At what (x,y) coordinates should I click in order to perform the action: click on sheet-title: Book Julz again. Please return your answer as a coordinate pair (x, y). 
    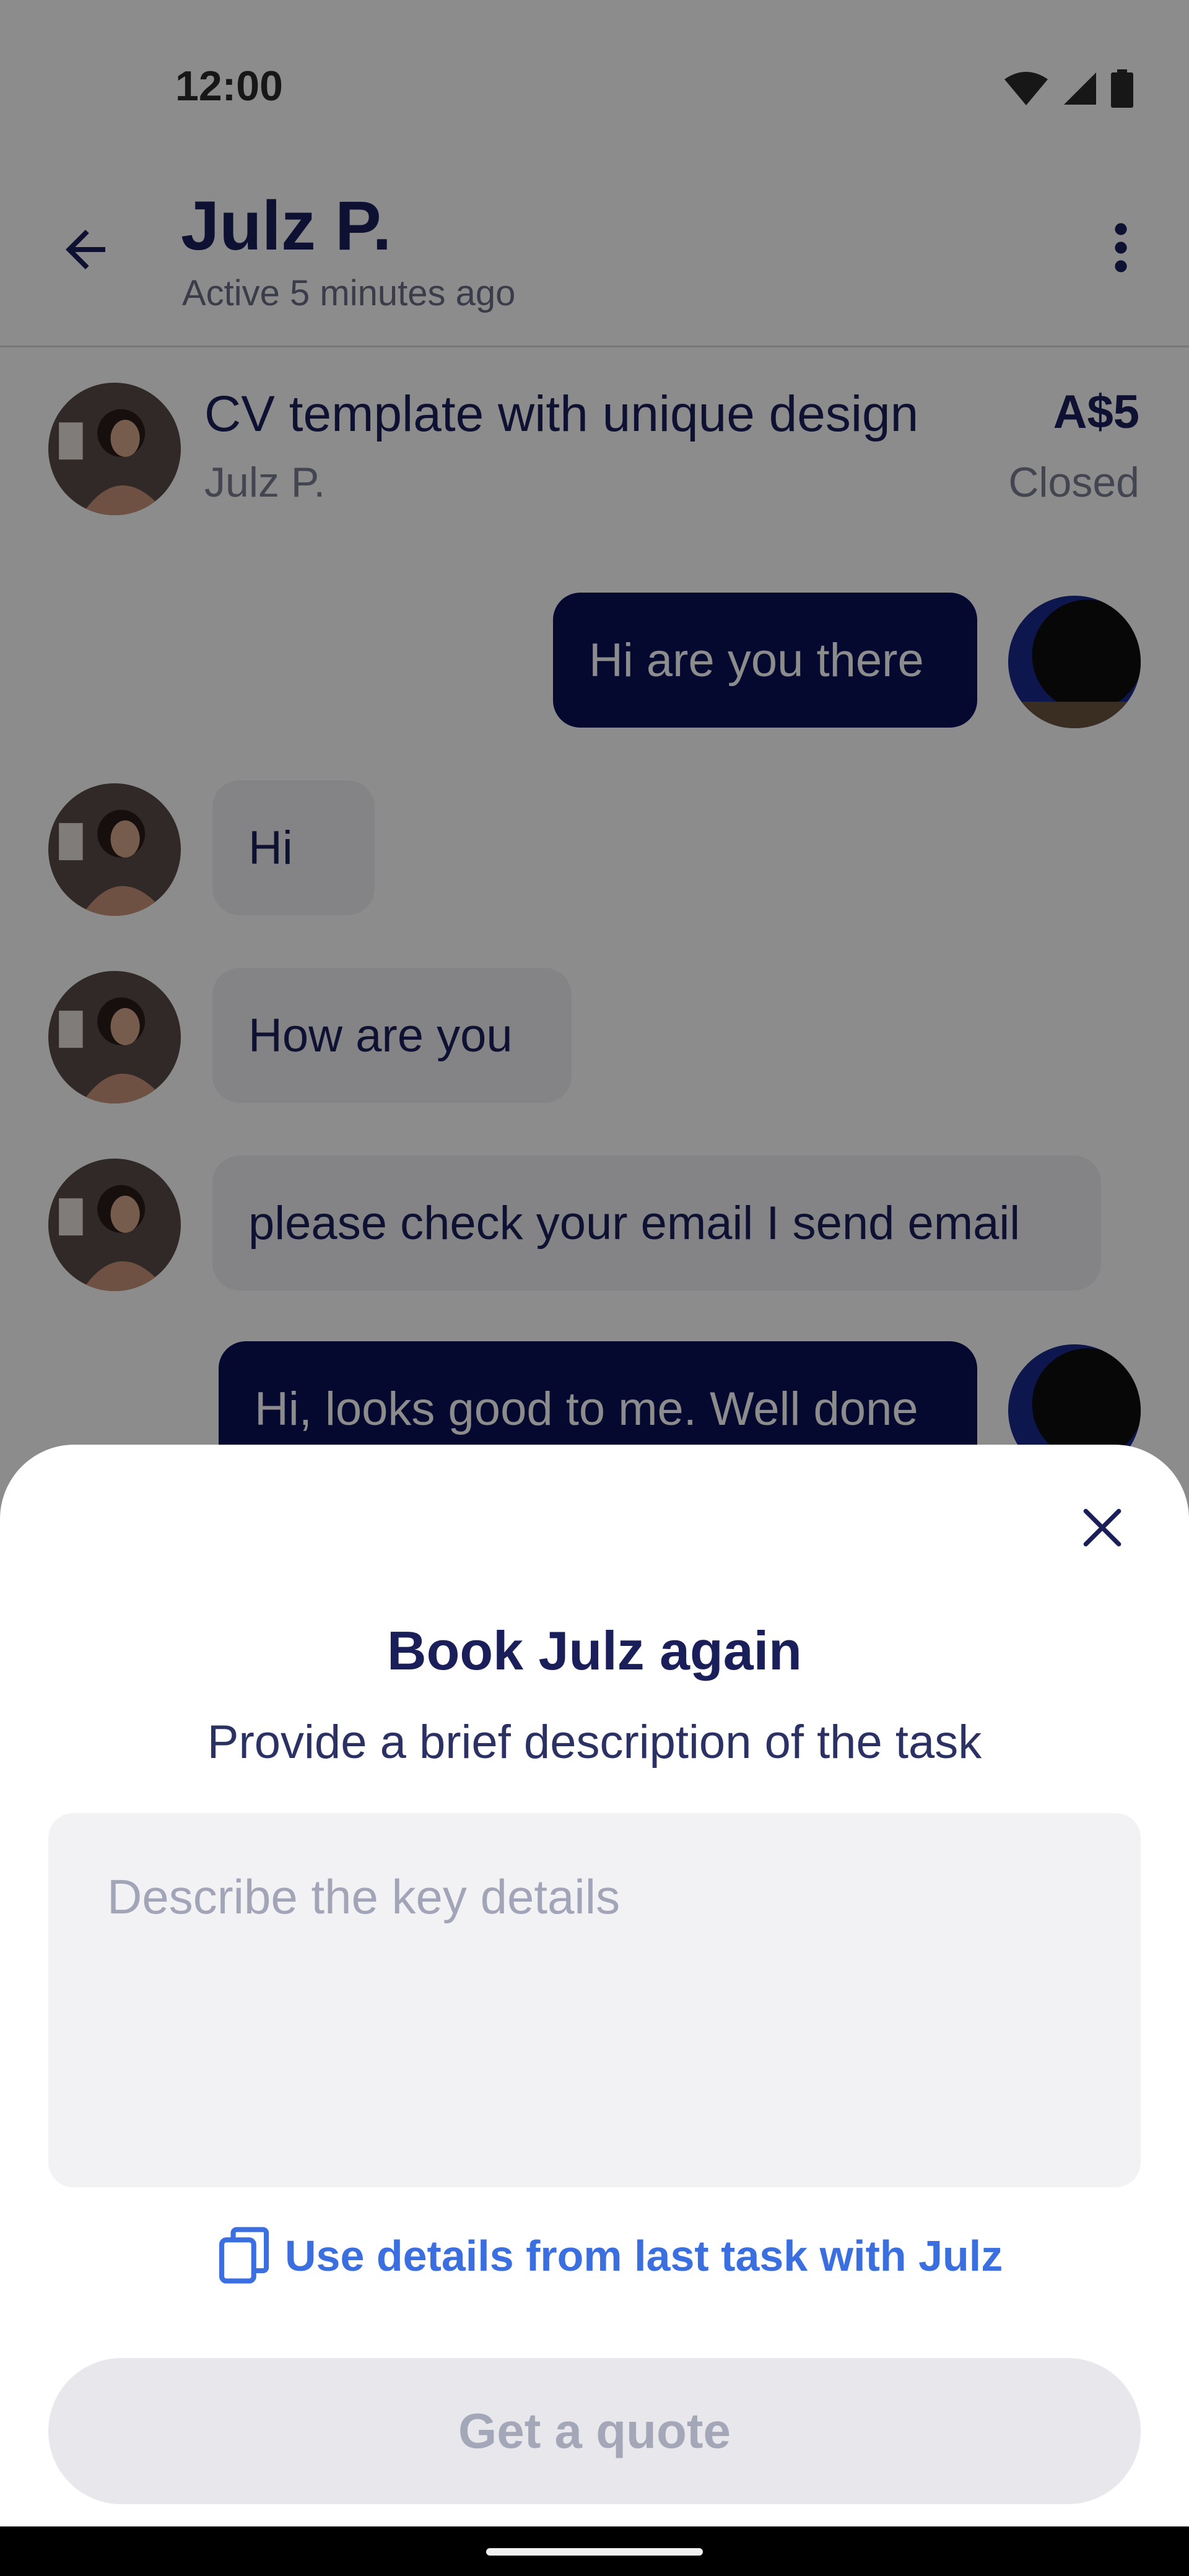
    Looking at the image, I should click on (594, 1650).